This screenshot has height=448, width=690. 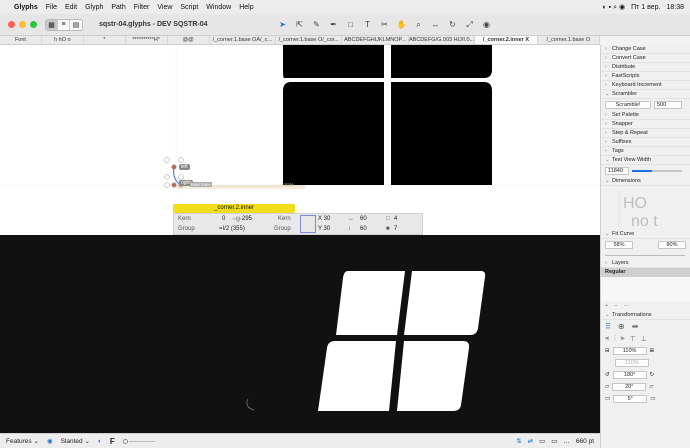 What do you see at coordinates (645, 7) in the screenshot?
I see `menu-date: Пт 1 вер.` at bounding box center [645, 7].